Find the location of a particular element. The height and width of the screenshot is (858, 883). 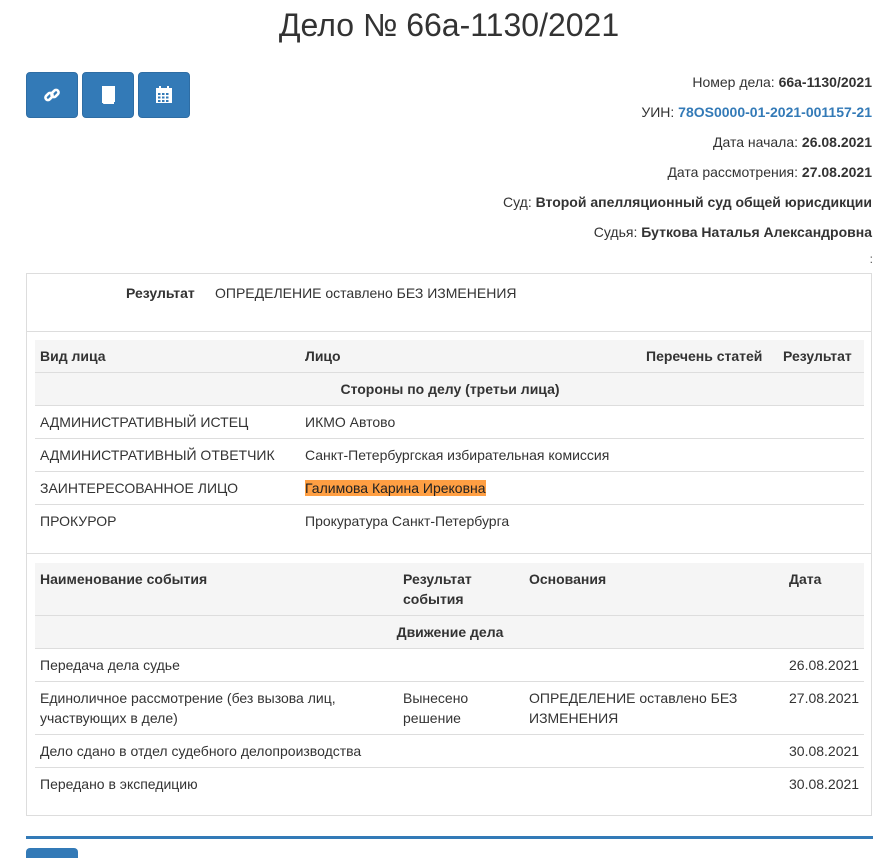

party-person: Прокуратура Санкт-Петербурга is located at coordinates (470, 520).